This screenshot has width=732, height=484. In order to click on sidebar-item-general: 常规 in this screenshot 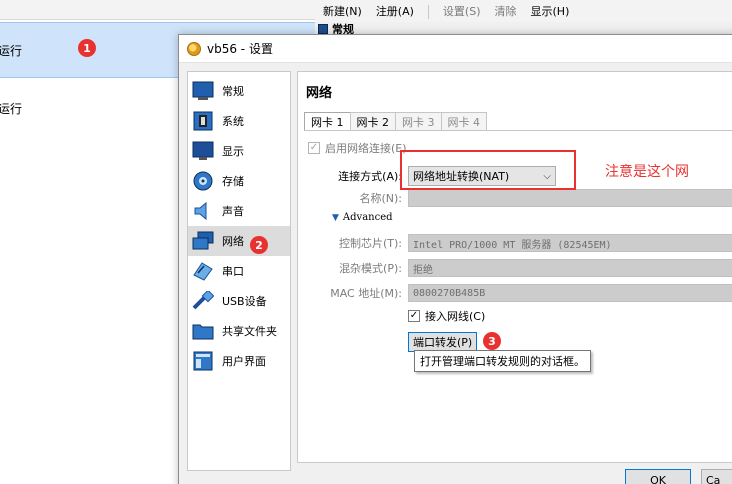, I will do `click(239, 91)`.